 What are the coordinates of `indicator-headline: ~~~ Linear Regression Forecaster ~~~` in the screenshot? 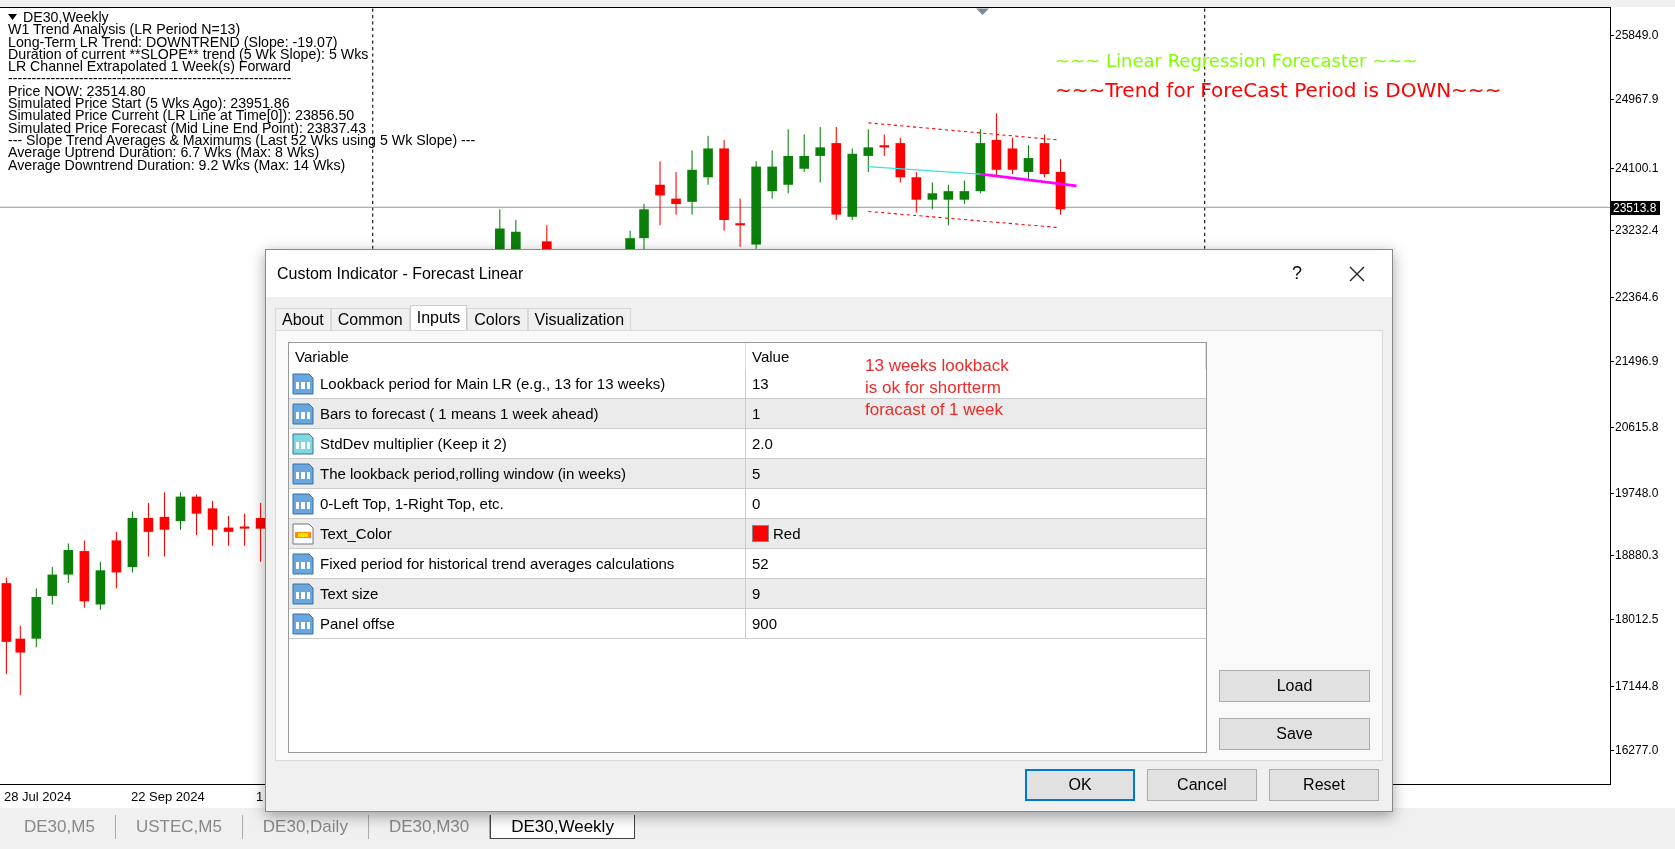 It's located at (1236, 60).